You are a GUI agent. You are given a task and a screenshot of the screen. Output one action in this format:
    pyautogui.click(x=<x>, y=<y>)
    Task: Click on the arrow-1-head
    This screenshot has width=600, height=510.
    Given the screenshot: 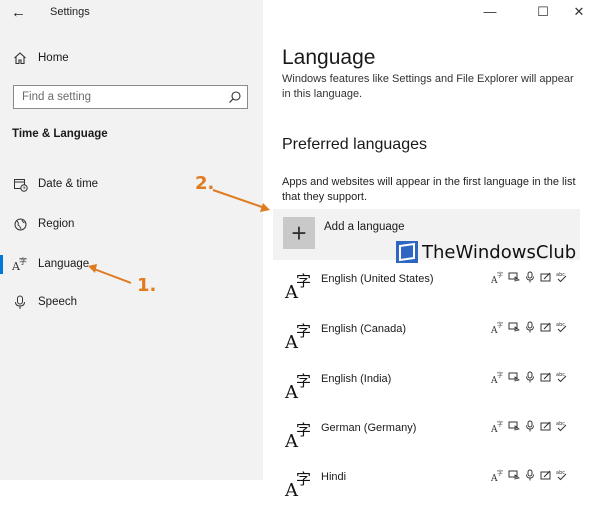 What is the action you would take?
    pyautogui.click(x=92, y=268)
    